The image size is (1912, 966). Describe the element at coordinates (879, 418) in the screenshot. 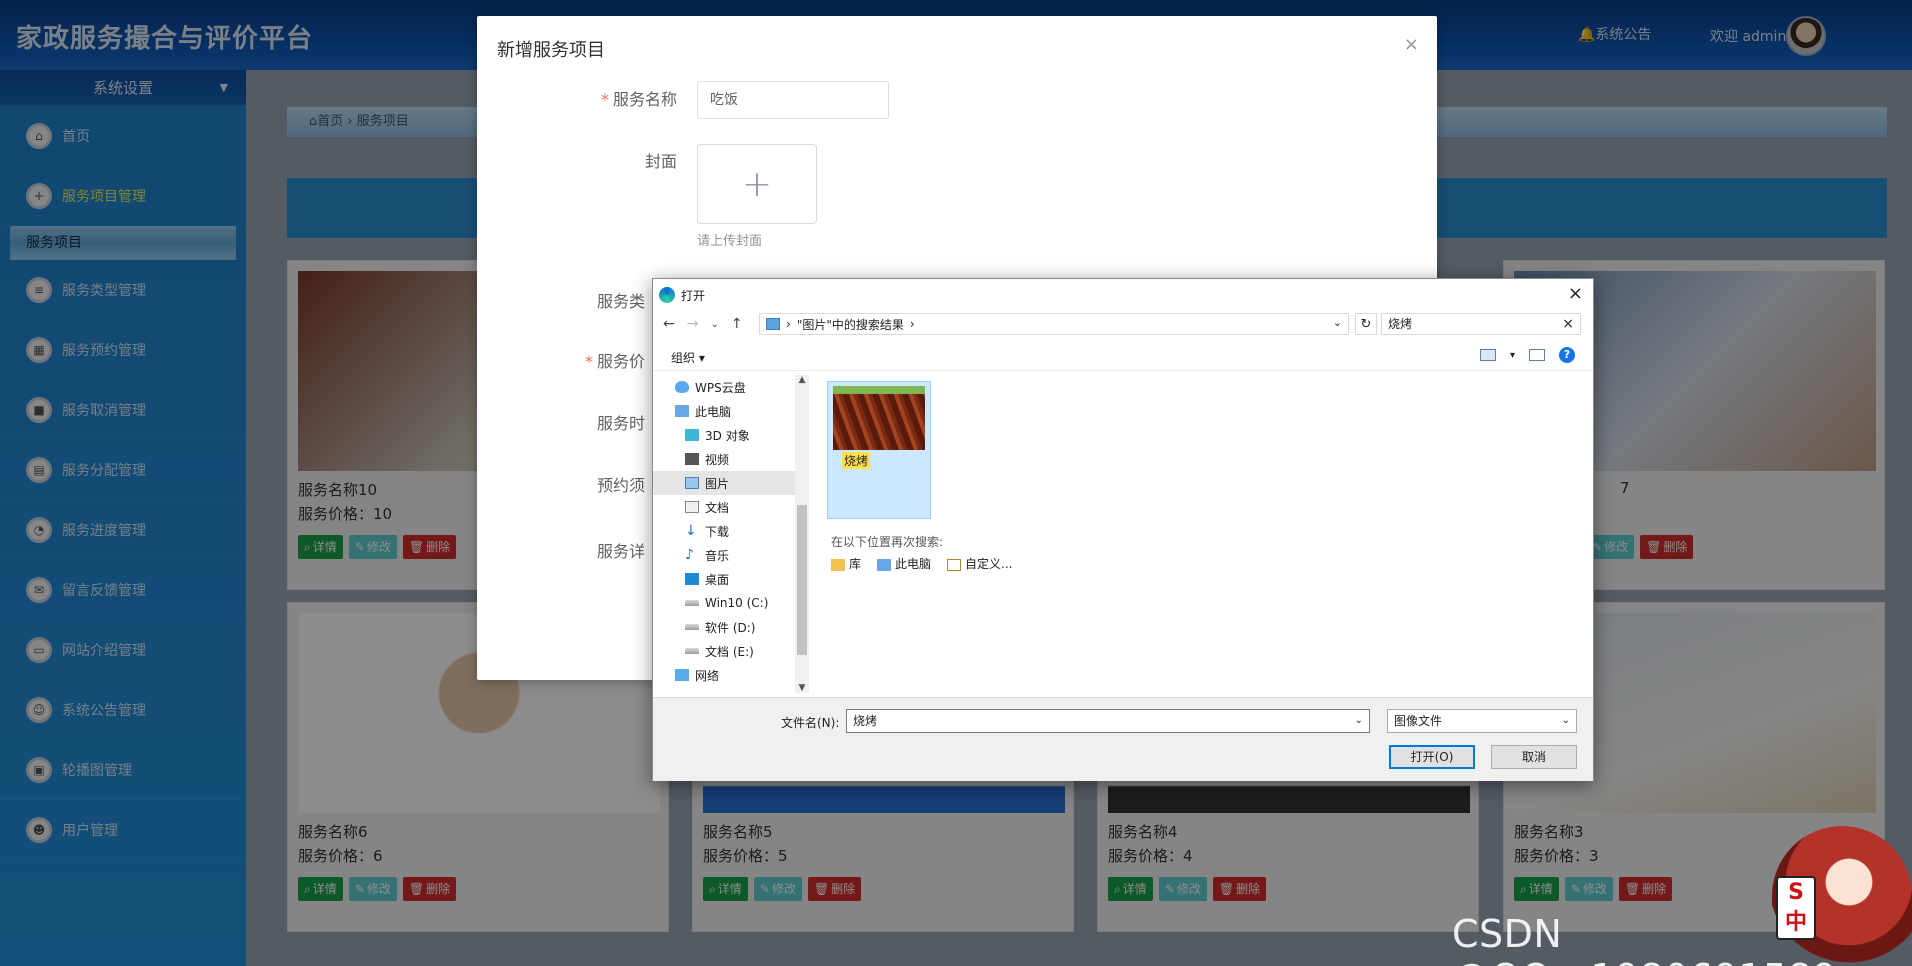

I see `image-thumbnail` at that location.